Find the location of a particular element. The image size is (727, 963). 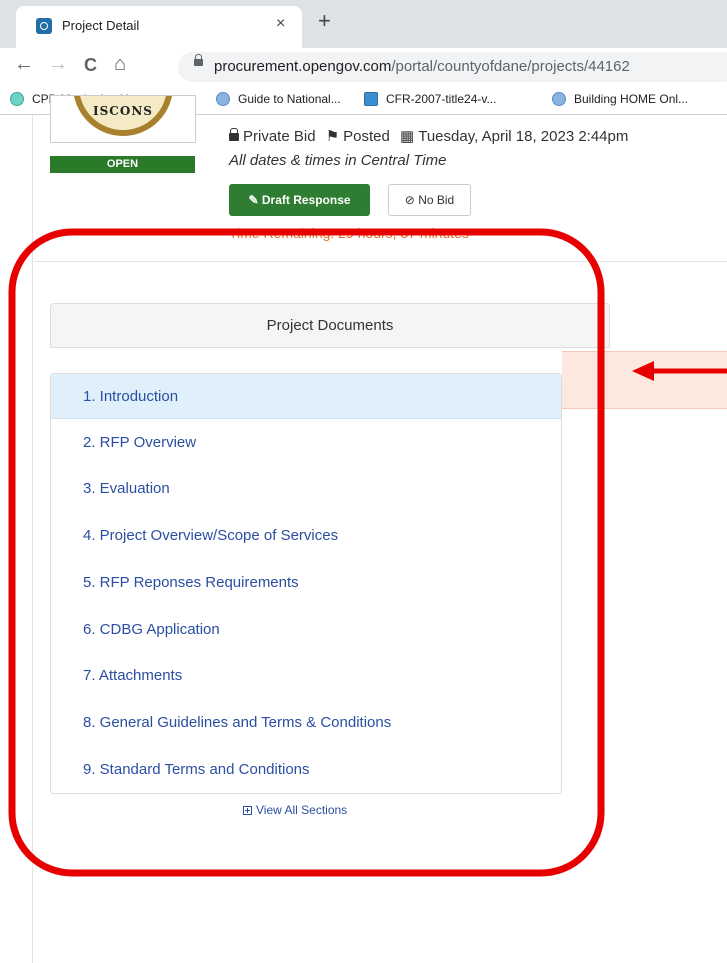

no-bid-button: ⊘ No Bid is located at coordinates (429, 200).